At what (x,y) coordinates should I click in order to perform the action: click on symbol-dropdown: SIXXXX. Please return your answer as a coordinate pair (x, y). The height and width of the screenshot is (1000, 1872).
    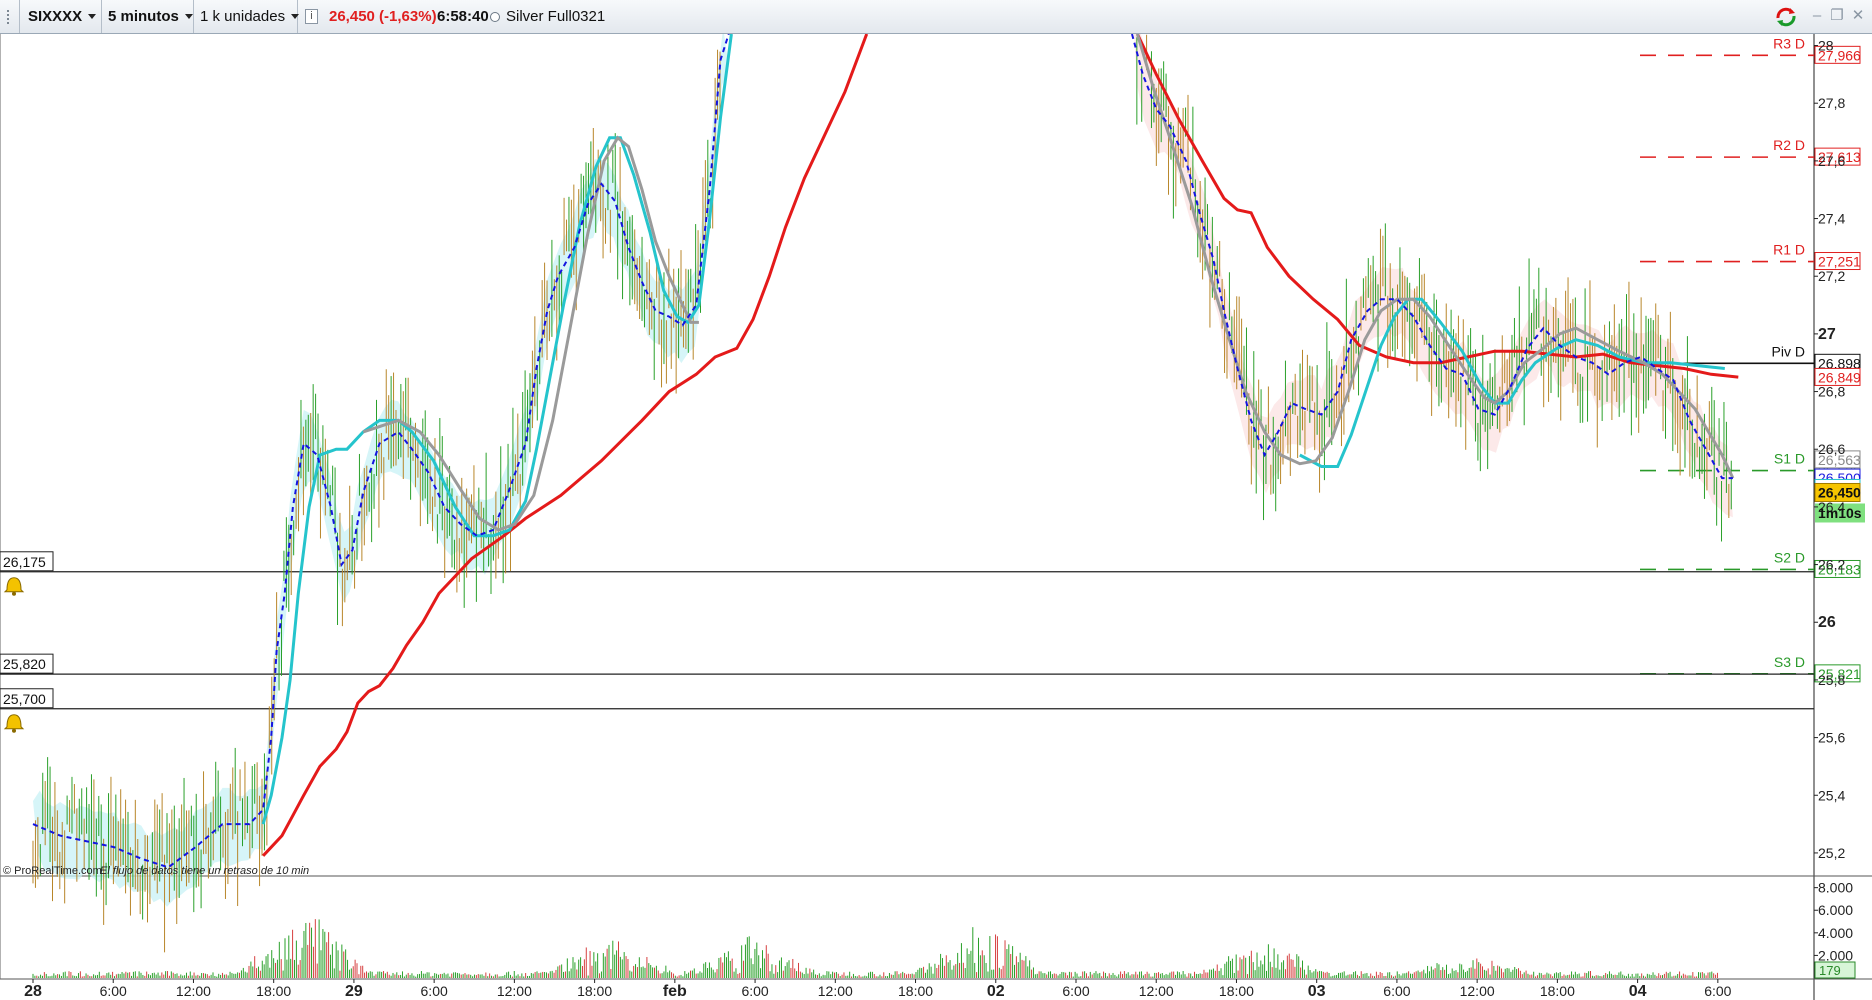
    Looking at the image, I should click on (61, 16).